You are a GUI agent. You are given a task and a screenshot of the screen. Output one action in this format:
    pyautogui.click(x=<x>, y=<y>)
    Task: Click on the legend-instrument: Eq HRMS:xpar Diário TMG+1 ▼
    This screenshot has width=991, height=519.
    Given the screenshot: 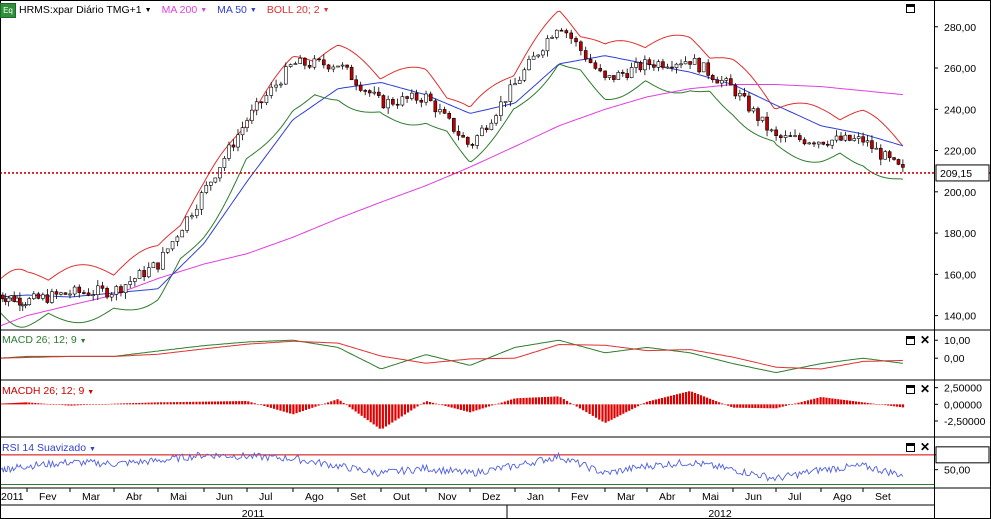 What is the action you would take?
    pyautogui.click(x=76, y=10)
    